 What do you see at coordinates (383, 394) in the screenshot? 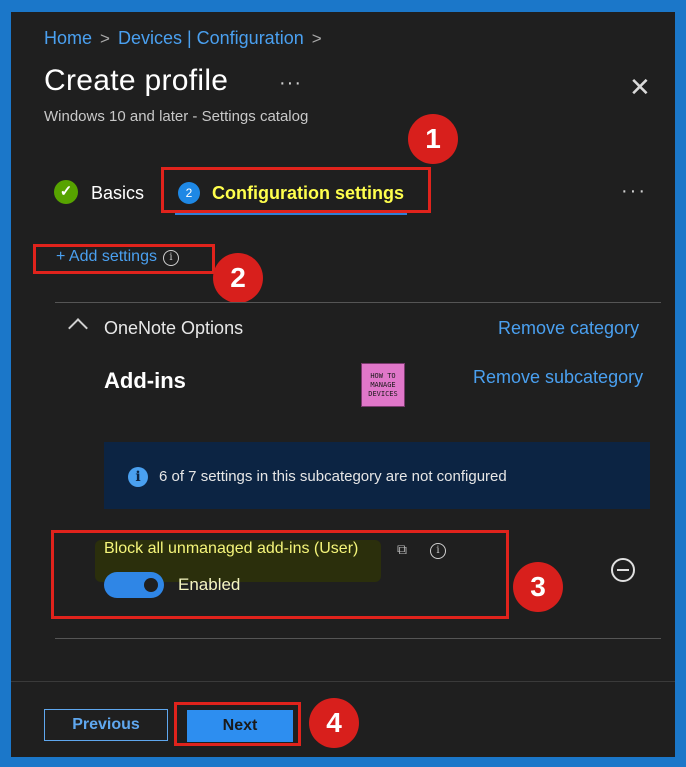
I see `logo-line: DEVICES` at bounding box center [383, 394].